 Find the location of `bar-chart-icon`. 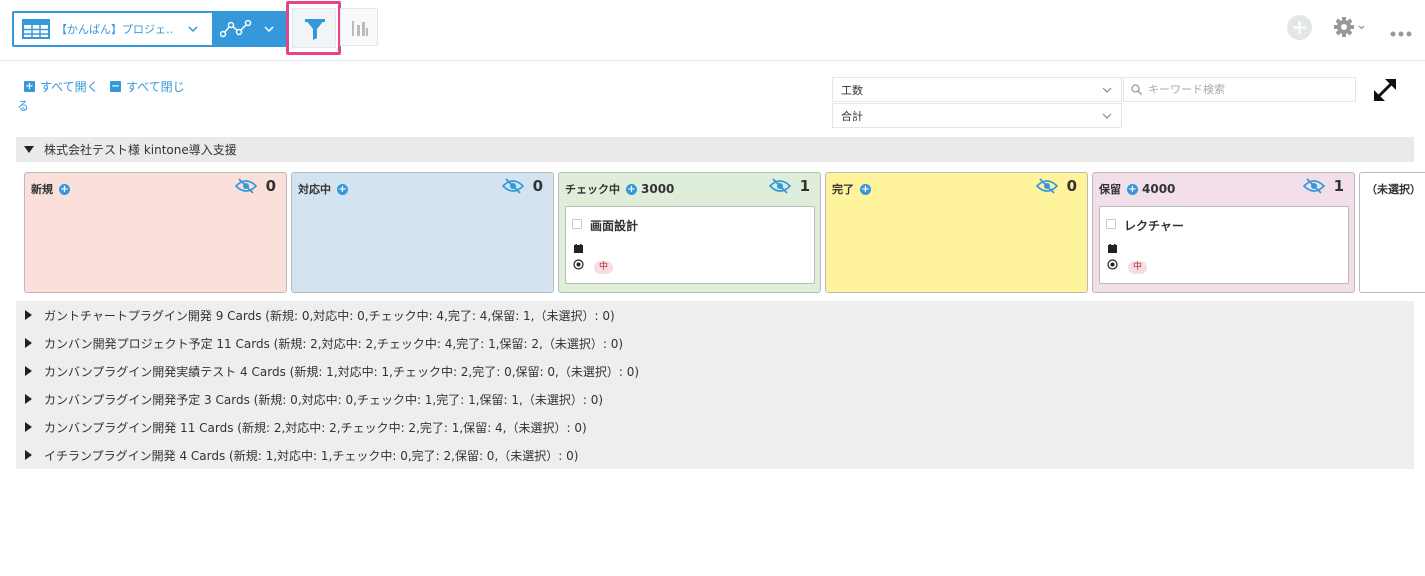

bar-chart-icon is located at coordinates (360, 28).